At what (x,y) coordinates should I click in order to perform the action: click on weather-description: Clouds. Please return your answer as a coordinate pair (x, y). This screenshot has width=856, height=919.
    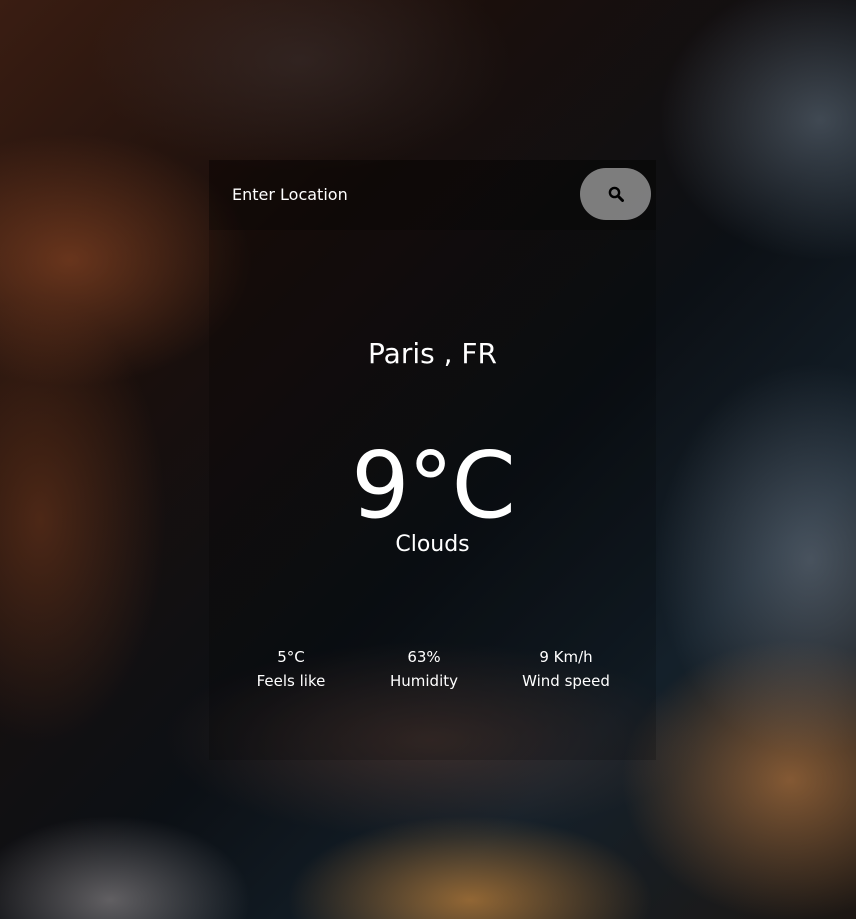
    Looking at the image, I should click on (432, 544).